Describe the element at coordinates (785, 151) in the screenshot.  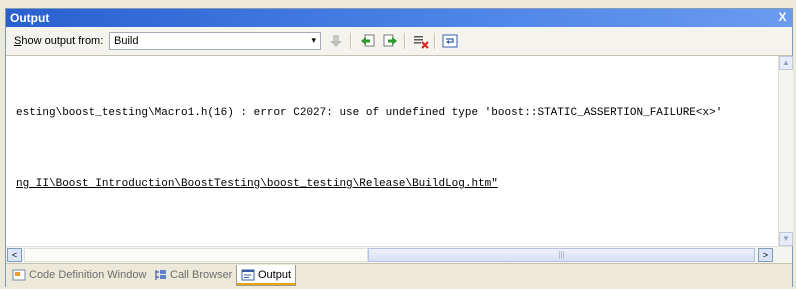
I see `vertical-scrollbar: ▲ ▼` at that location.